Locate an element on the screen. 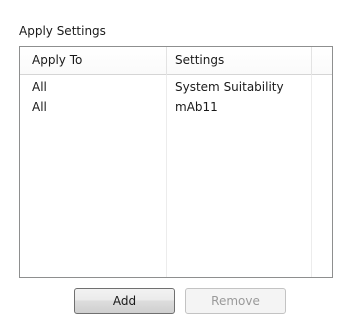 This screenshot has width=343, height=324. group-title: Apply Settings is located at coordinates (62, 31).